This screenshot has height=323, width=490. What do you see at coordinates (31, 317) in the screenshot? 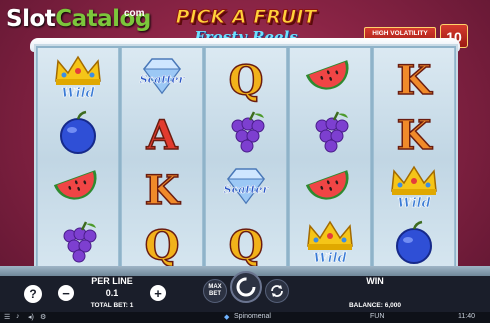
I see `speaker-icon: ◂)` at bounding box center [31, 317].